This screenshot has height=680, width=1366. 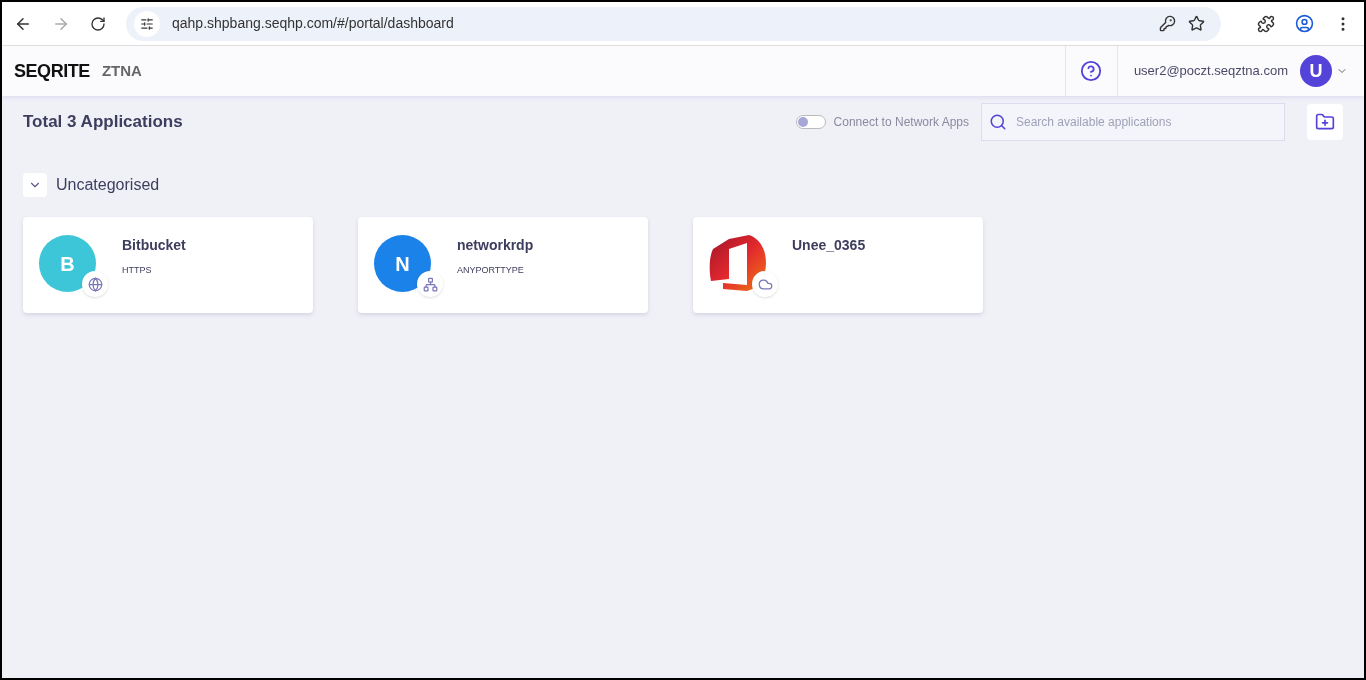 I want to click on network-icon, so click(x=430, y=284).